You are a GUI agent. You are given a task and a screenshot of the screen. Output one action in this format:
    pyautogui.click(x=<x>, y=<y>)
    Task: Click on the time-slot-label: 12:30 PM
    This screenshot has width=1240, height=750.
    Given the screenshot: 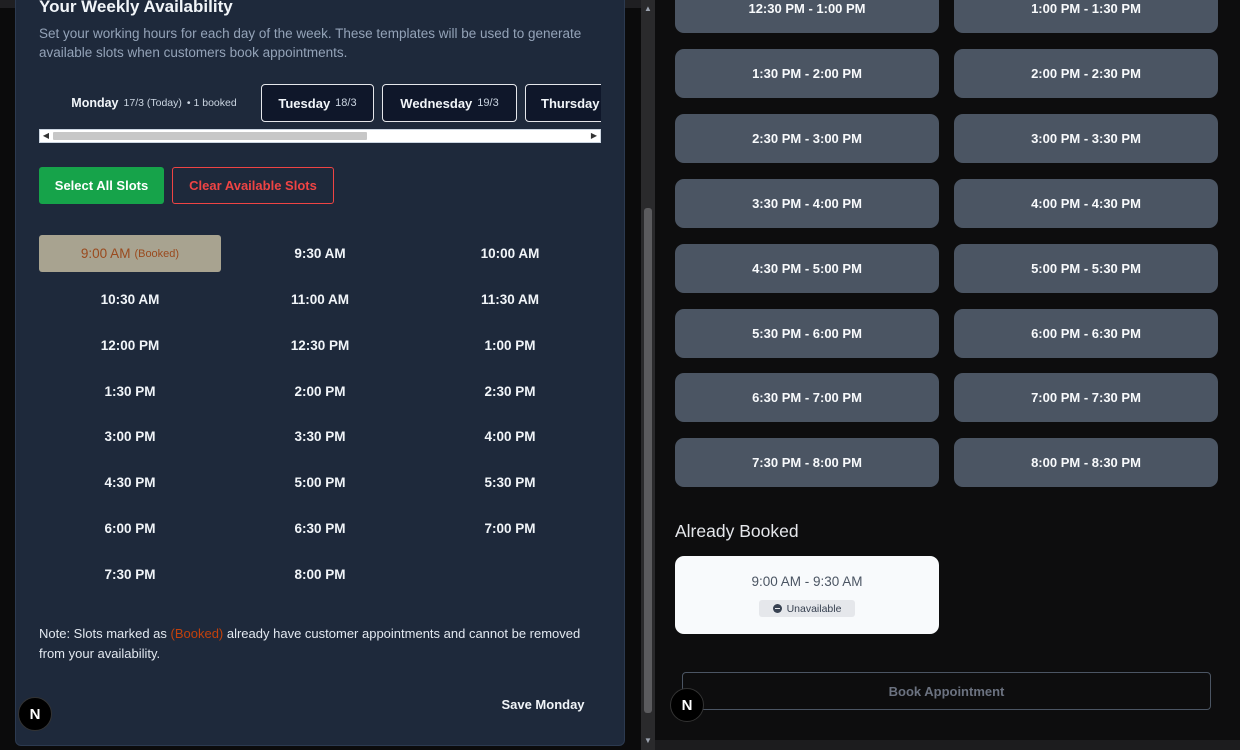 What is the action you would take?
    pyautogui.click(x=320, y=345)
    